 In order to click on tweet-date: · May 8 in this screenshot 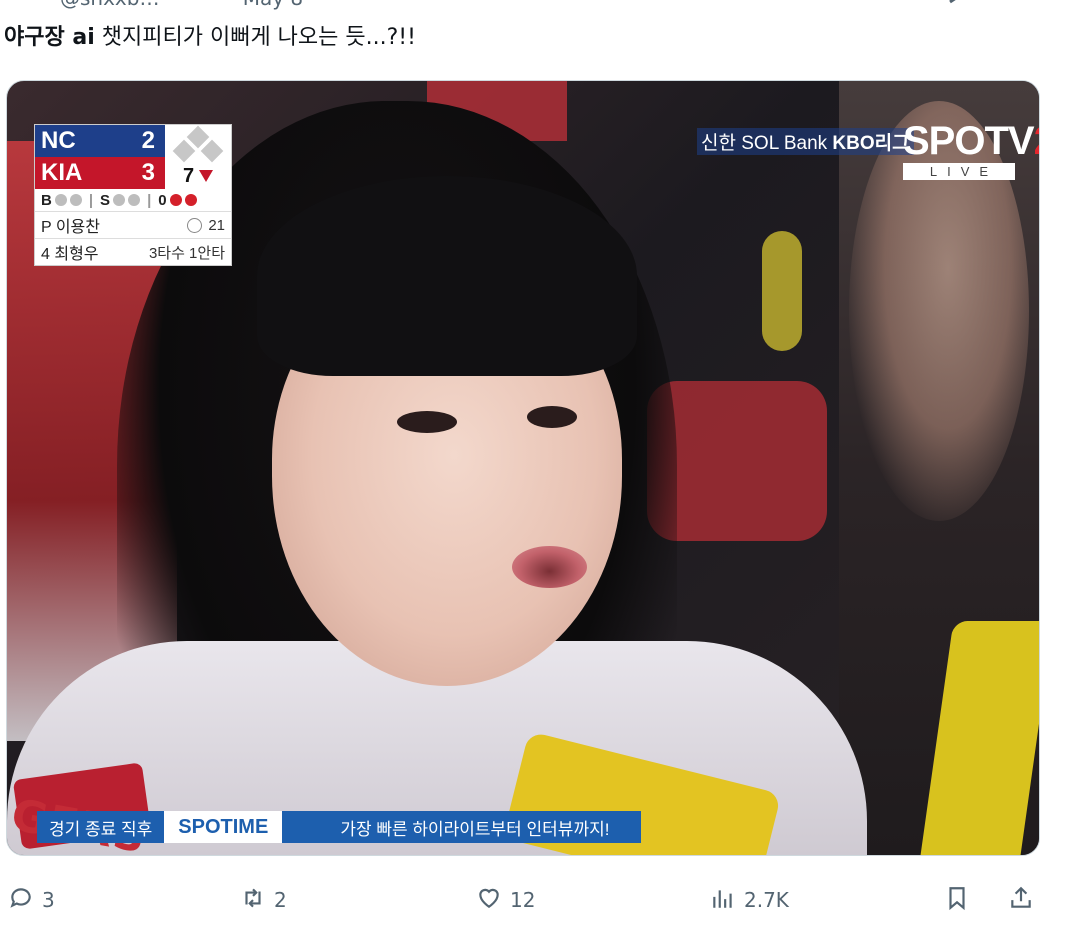, I will do `click(266, 5)`.